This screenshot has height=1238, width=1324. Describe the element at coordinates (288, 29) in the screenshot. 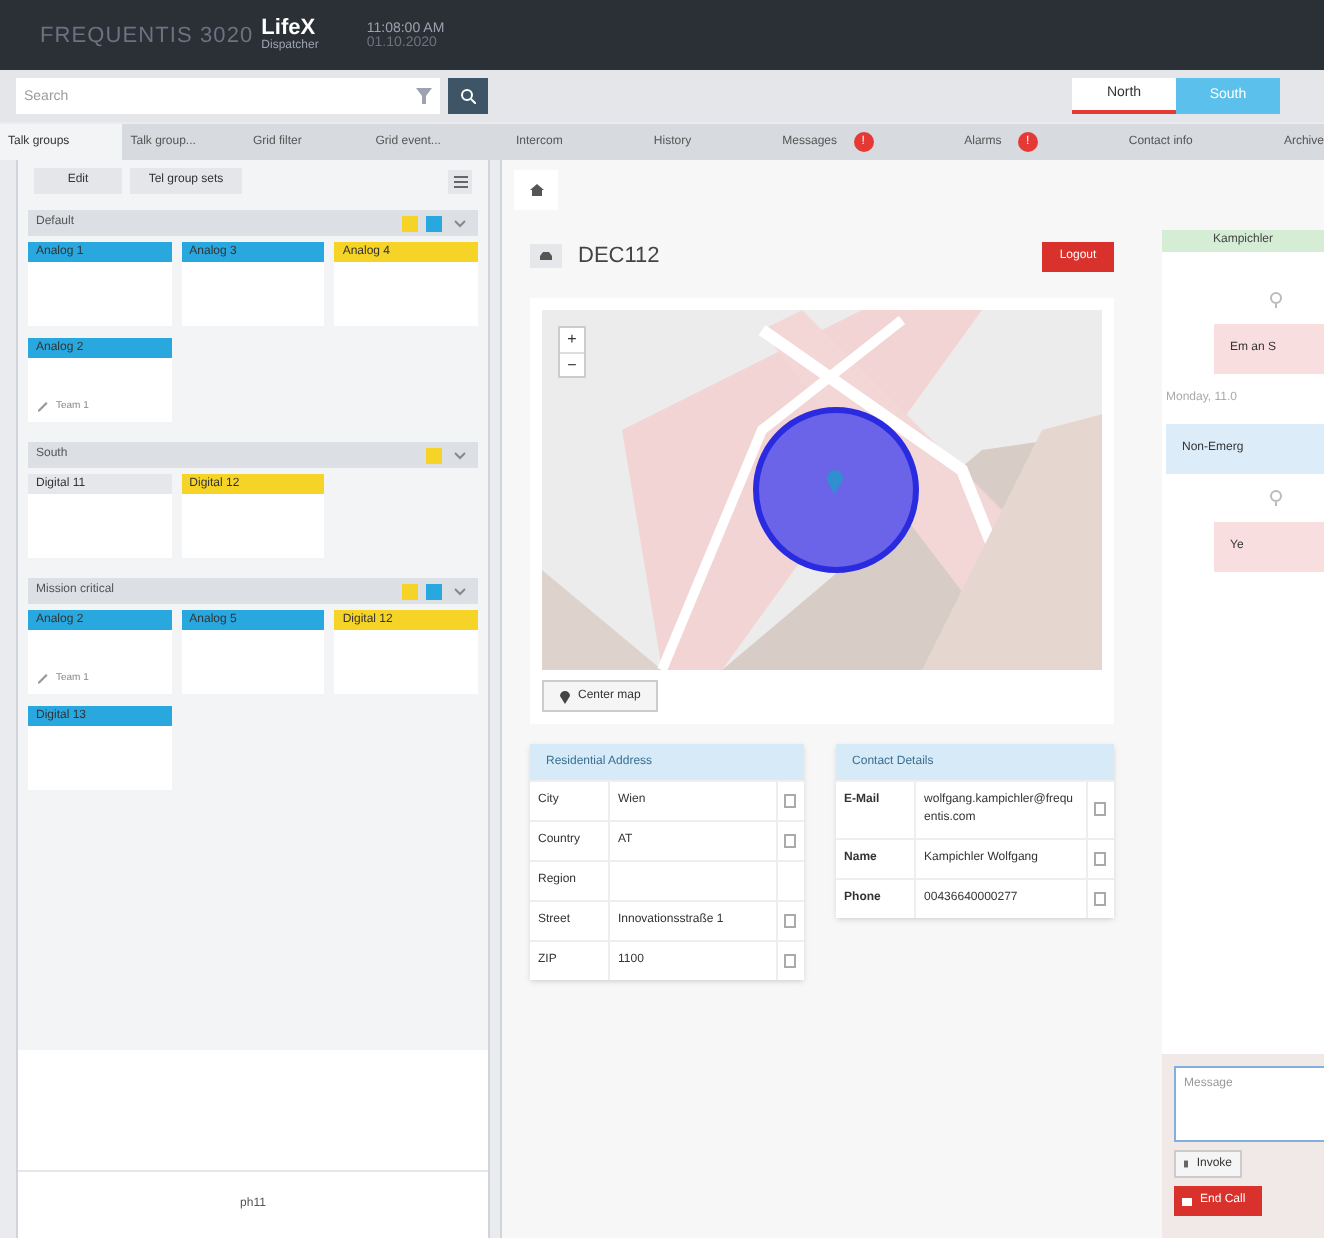

I see `product-name: LifeX` at that location.